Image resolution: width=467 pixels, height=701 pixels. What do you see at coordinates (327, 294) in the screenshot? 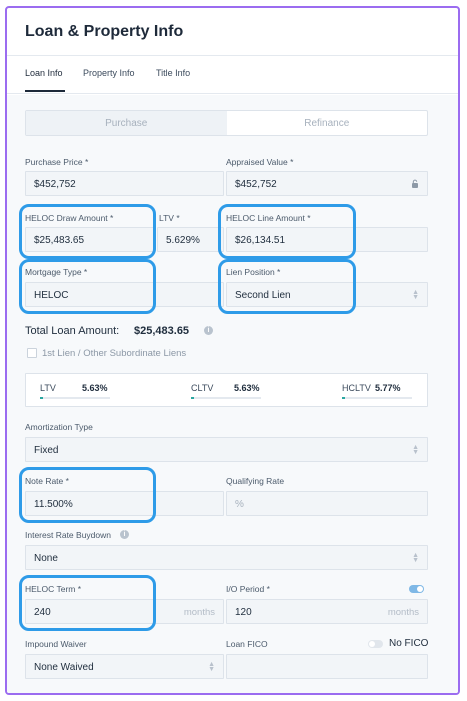
I see `lien-position-select: Second Lien ▲ ▼` at bounding box center [327, 294].